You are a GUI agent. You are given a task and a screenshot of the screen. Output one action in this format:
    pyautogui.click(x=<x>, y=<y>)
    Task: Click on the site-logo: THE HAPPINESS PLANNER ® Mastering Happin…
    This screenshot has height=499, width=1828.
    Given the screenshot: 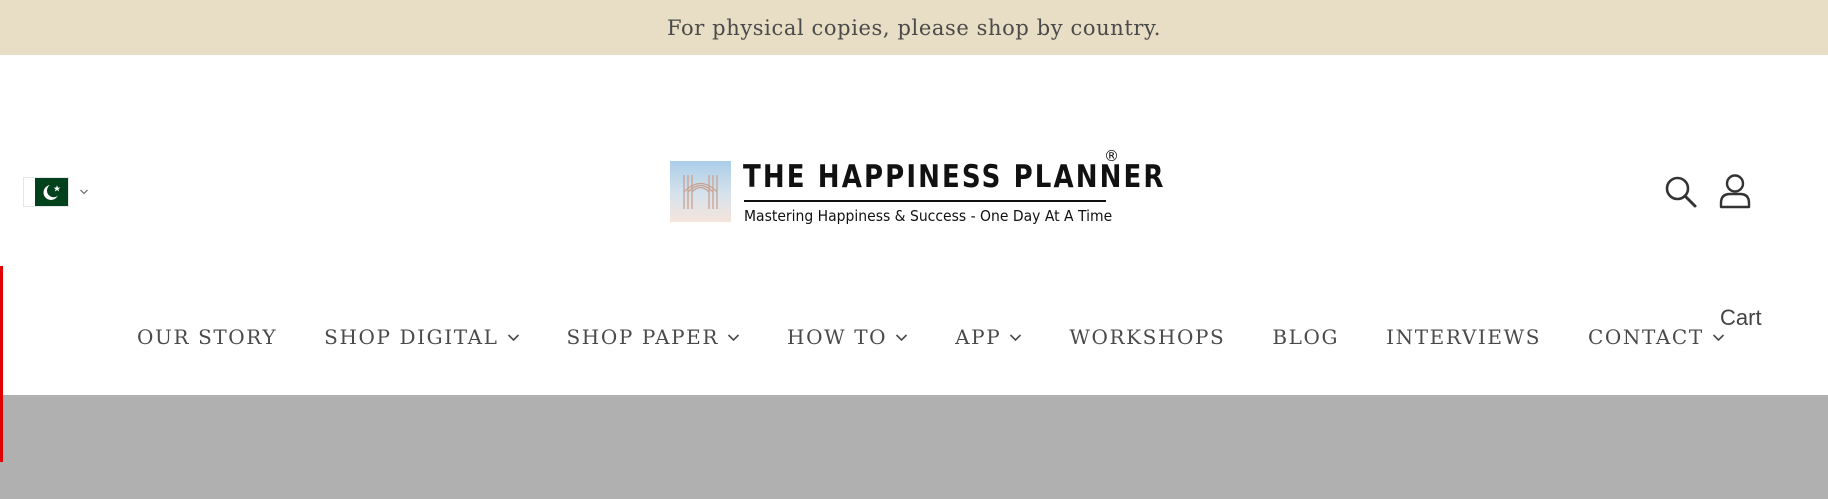 What is the action you would take?
    pyautogui.click(x=916, y=189)
    